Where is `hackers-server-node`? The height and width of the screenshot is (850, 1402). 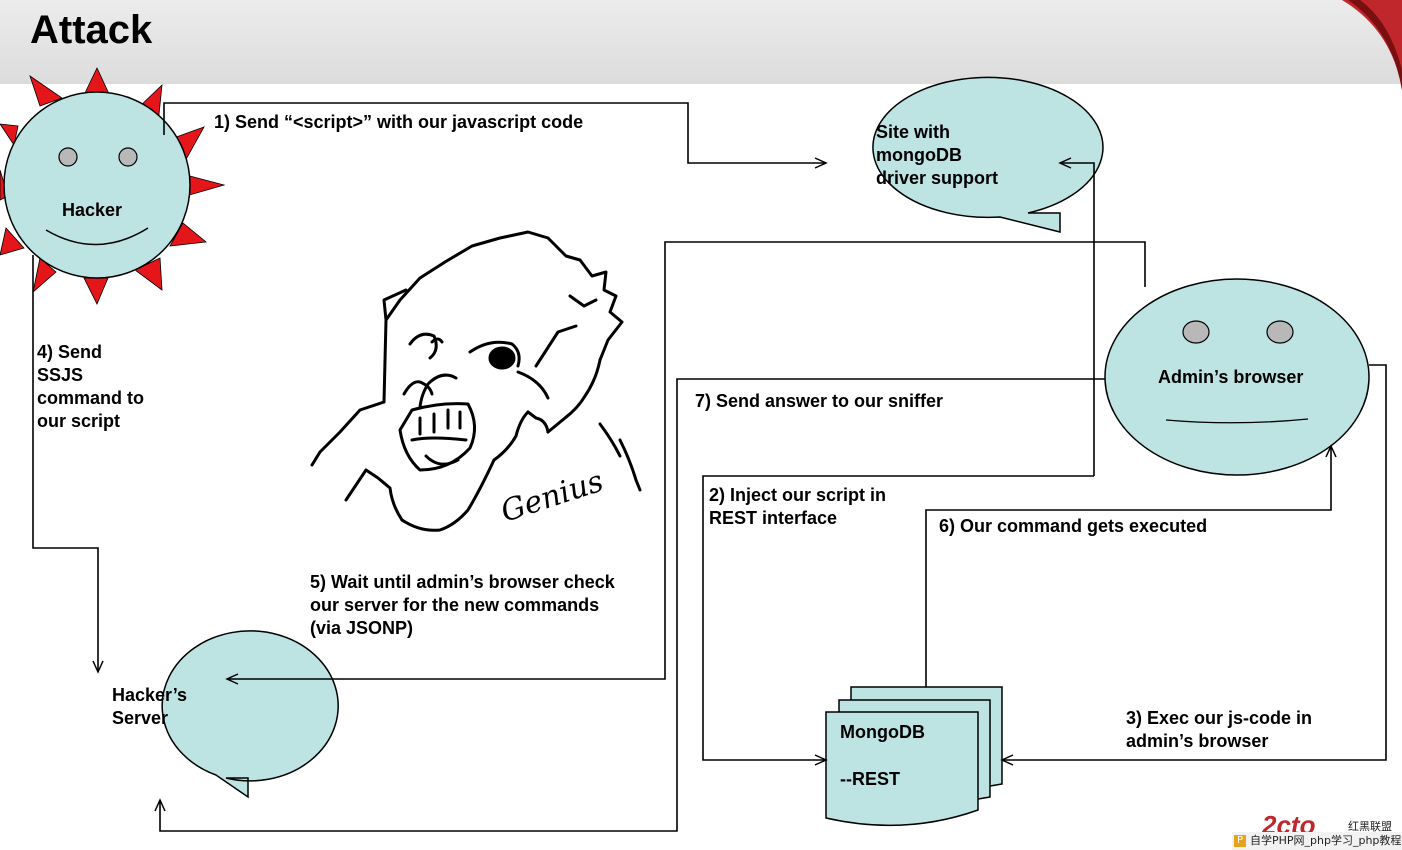 hackers-server-node is located at coordinates (250, 714).